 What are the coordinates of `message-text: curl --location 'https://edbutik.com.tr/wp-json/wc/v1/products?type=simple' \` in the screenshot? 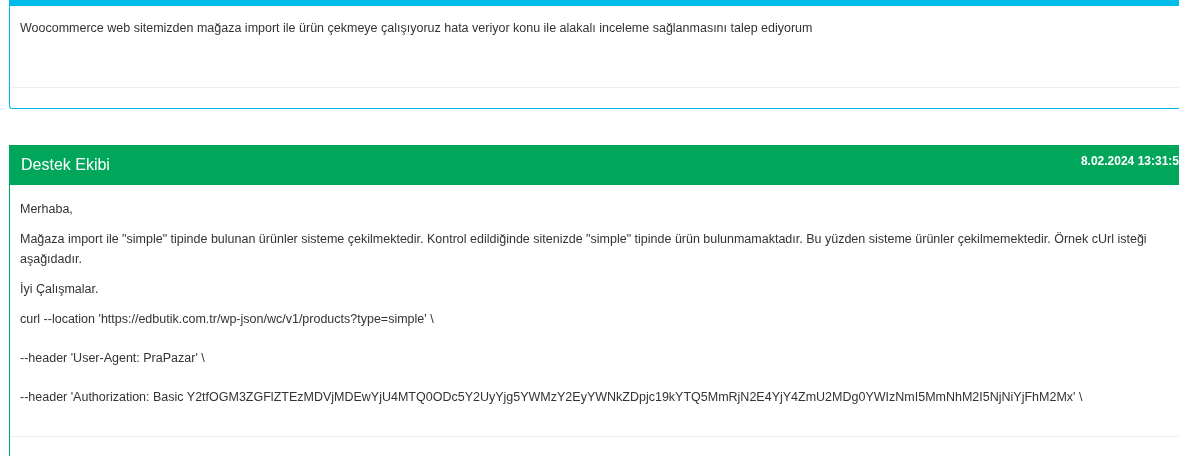 It's located at (227, 319).